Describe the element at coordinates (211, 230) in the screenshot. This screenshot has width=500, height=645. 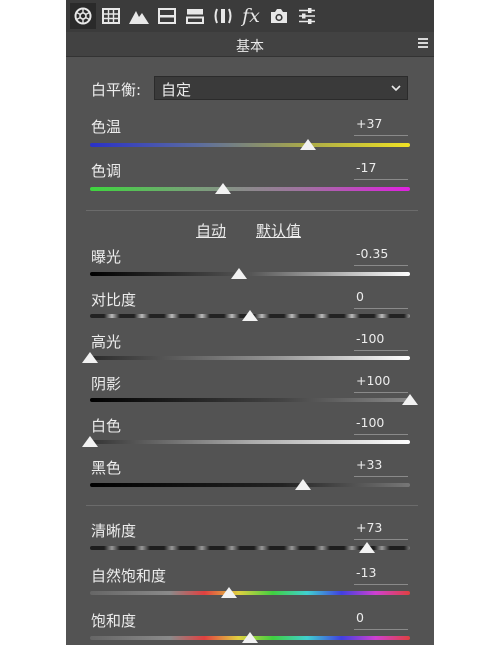
I see `auto-link: 自动` at that location.